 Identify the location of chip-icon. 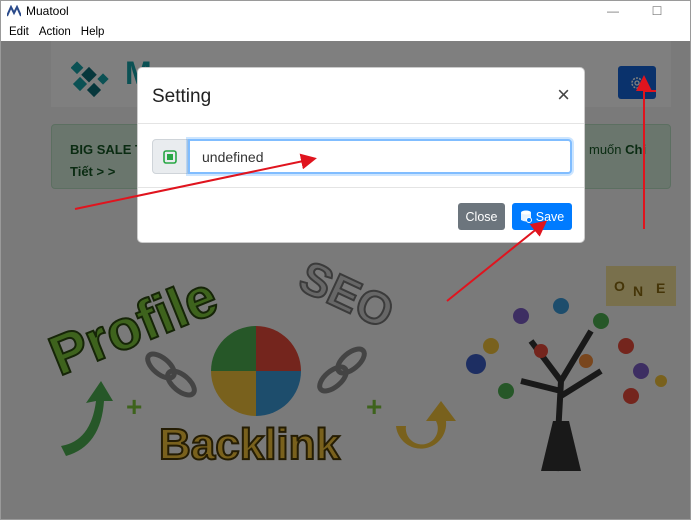
(170, 156).